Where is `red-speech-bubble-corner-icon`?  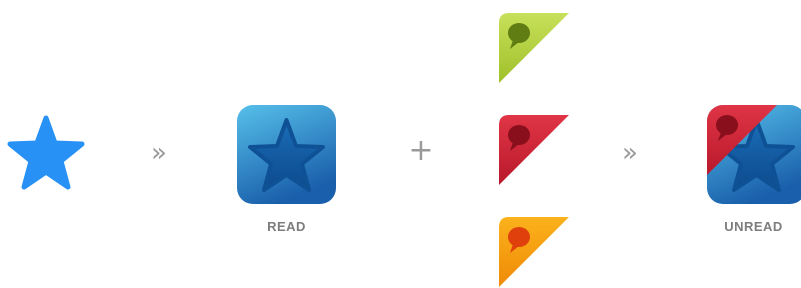
red-speech-bubble-corner-icon is located at coordinates (534, 150).